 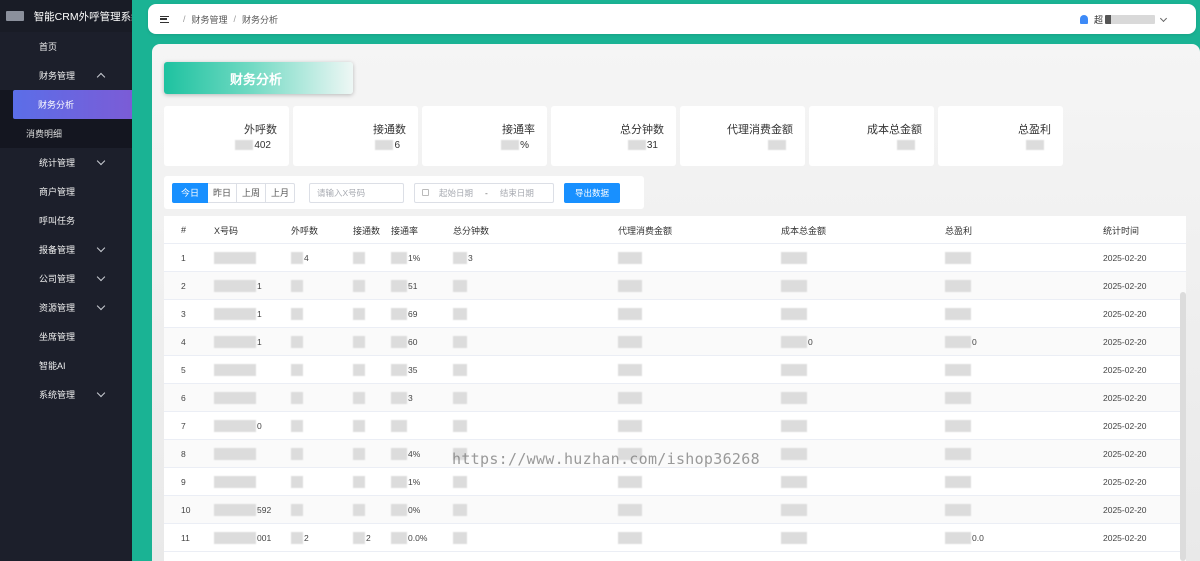 I want to click on x-number-input: 请输入X号码, so click(x=356, y=192).